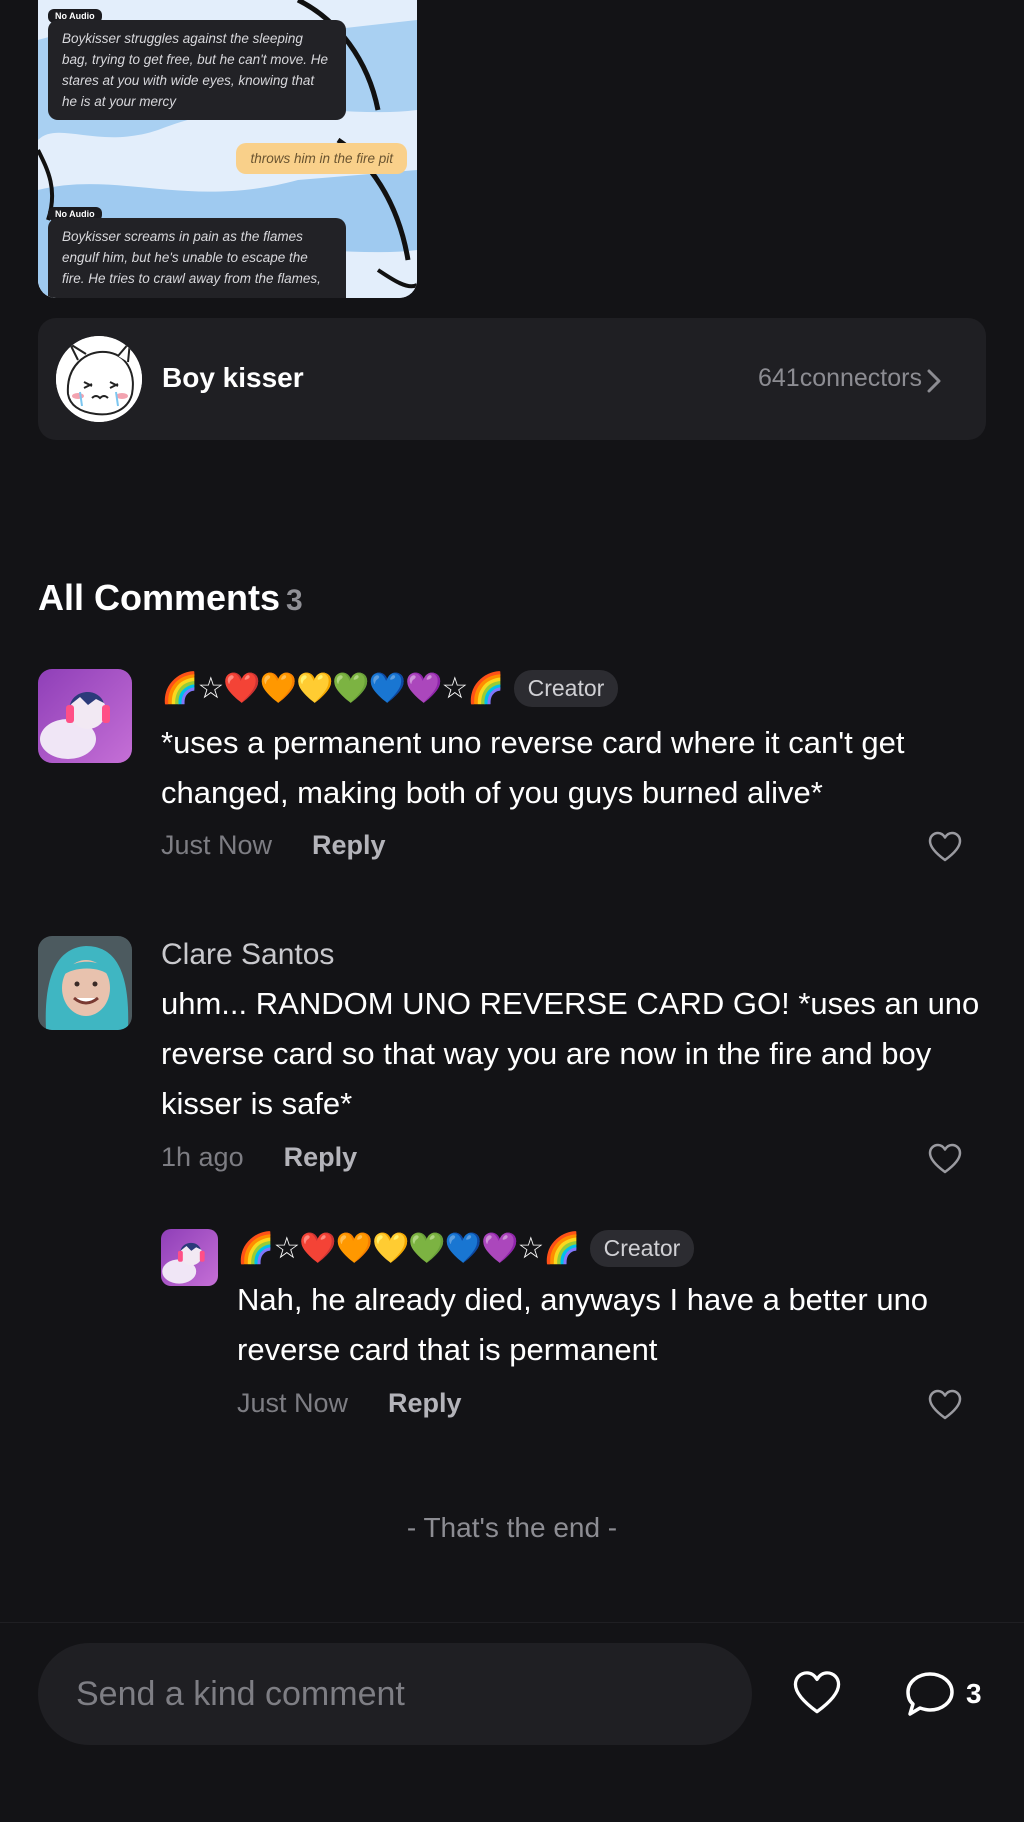 This screenshot has width=1024, height=1822. Describe the element at coordinates (512, 1527) in the screenshot. I see `end-of-list-note: - That's the end -` at that location.